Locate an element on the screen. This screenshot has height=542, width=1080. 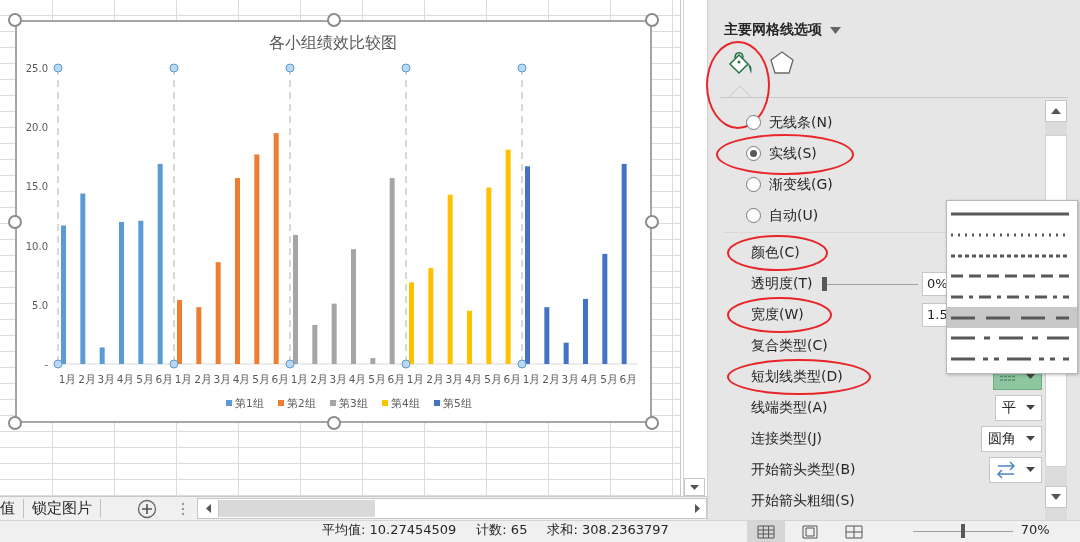
select-dropdown: 圆角 is located at coordinates (1011, 438).